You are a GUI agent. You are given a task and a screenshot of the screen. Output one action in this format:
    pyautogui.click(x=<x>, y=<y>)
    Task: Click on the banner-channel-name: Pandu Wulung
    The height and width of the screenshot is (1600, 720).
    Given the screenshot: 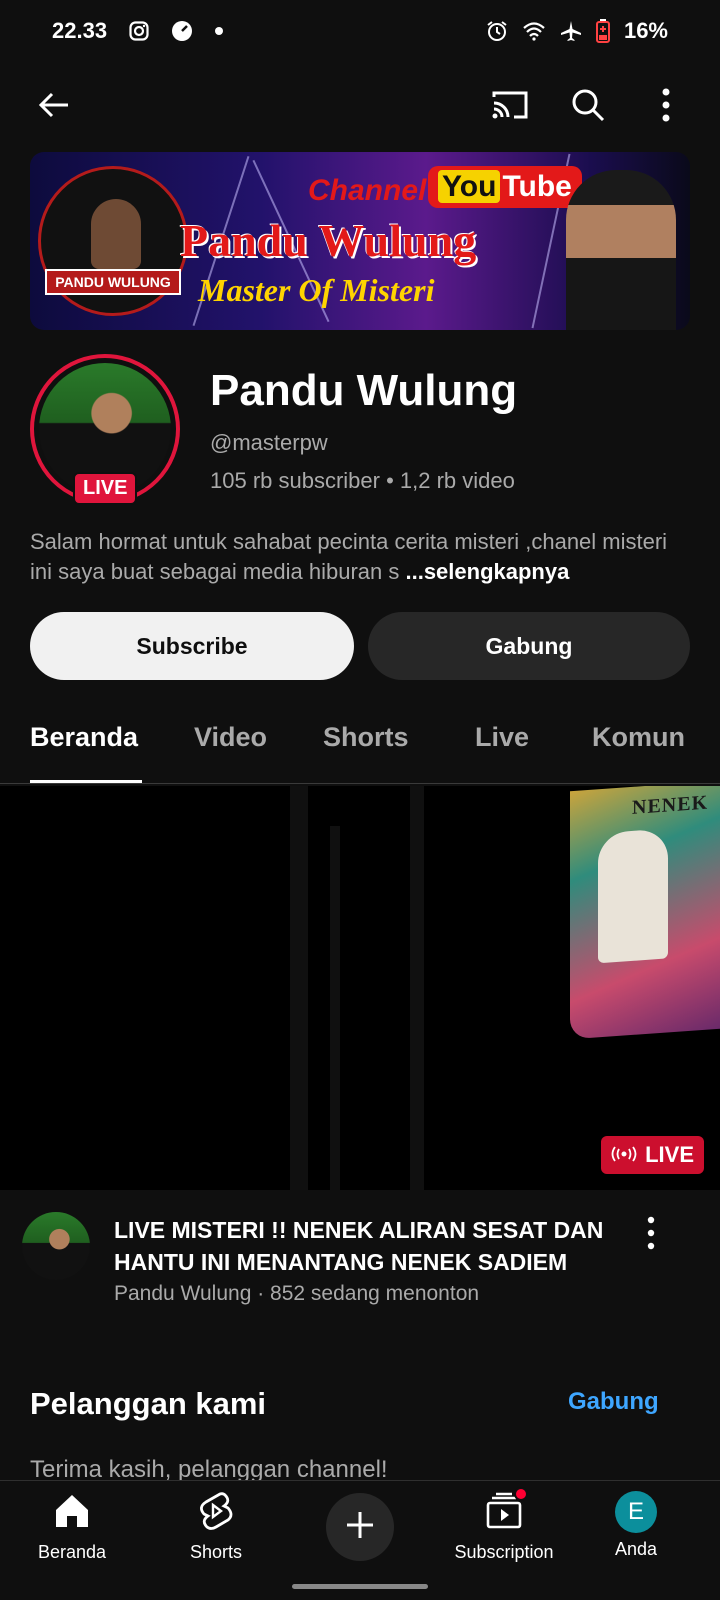 What is the action you would take?
    pyautogui.click(x=328, y=240)
    